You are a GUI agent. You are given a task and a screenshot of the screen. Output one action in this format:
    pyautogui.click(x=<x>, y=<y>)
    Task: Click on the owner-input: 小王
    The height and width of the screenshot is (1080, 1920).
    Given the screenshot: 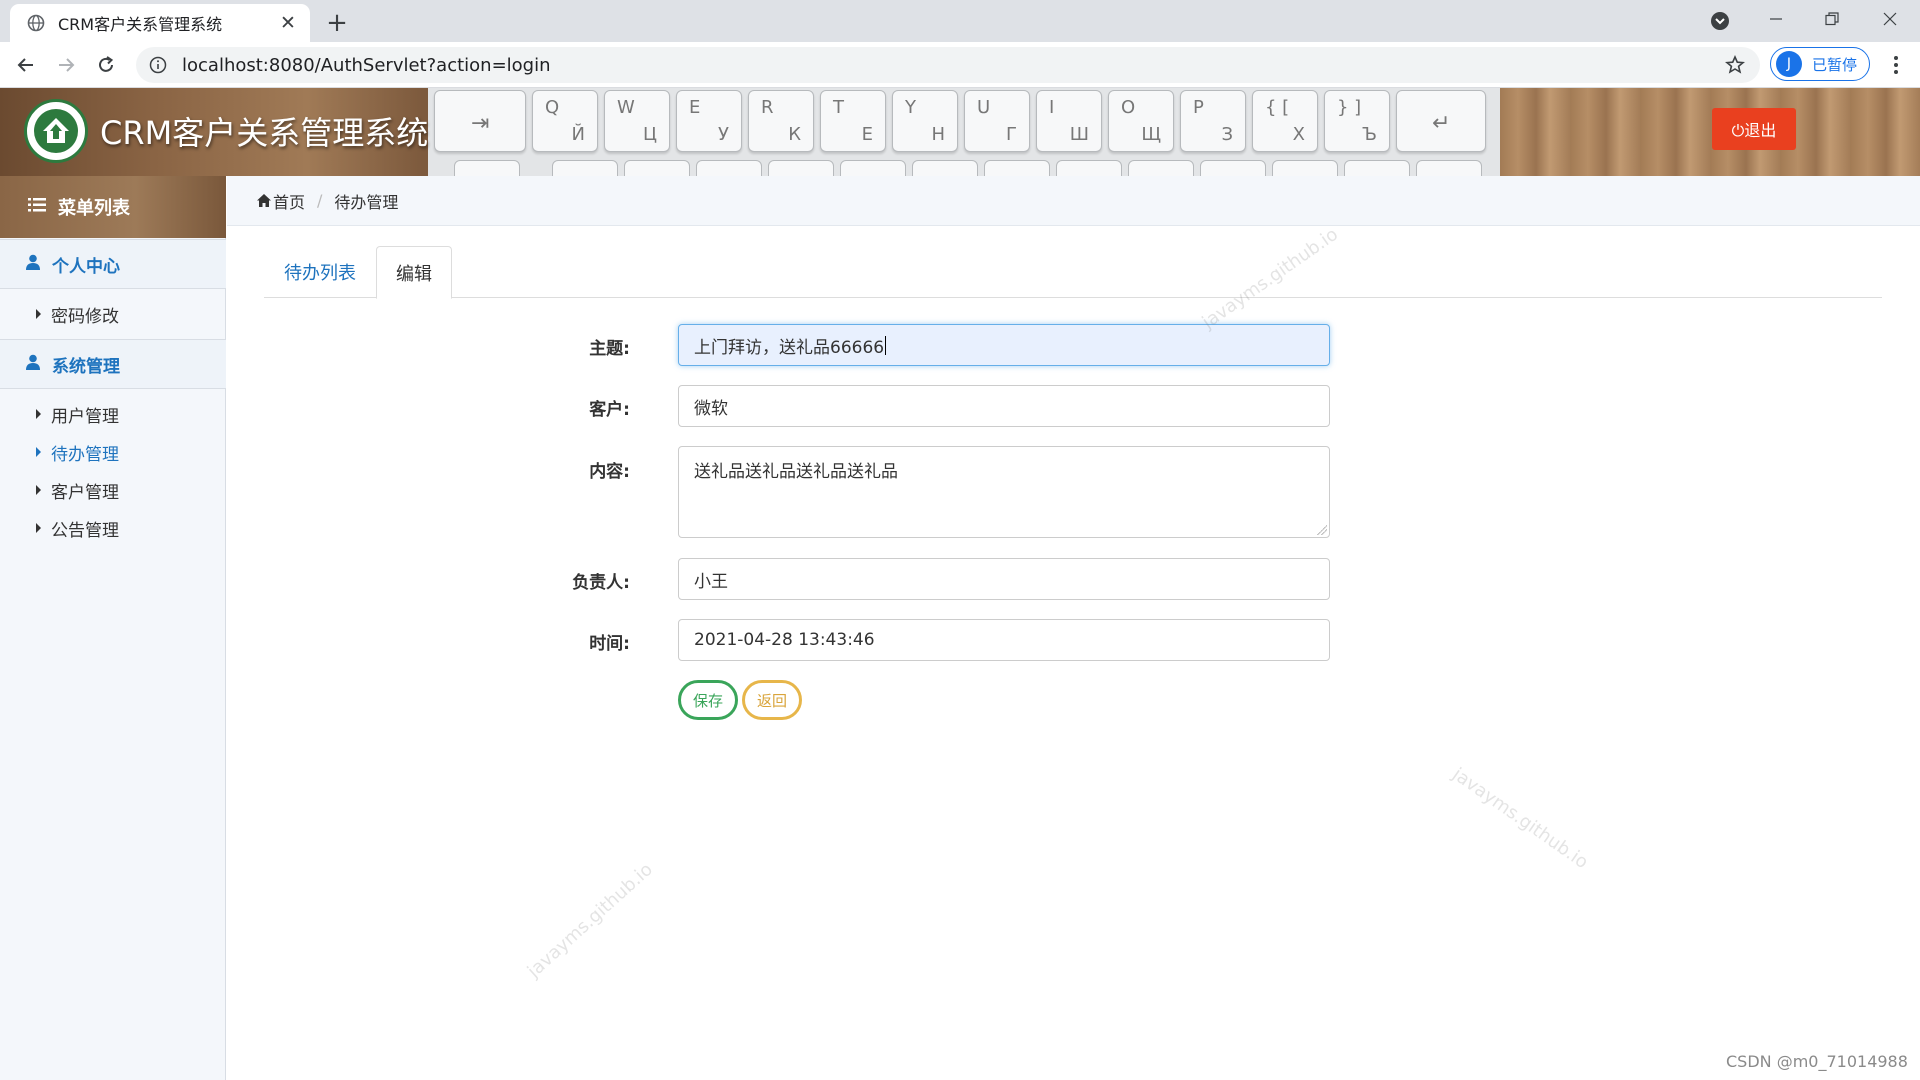 What is the action you would take?
    pyautogui.click(x=1004, y=579)
    